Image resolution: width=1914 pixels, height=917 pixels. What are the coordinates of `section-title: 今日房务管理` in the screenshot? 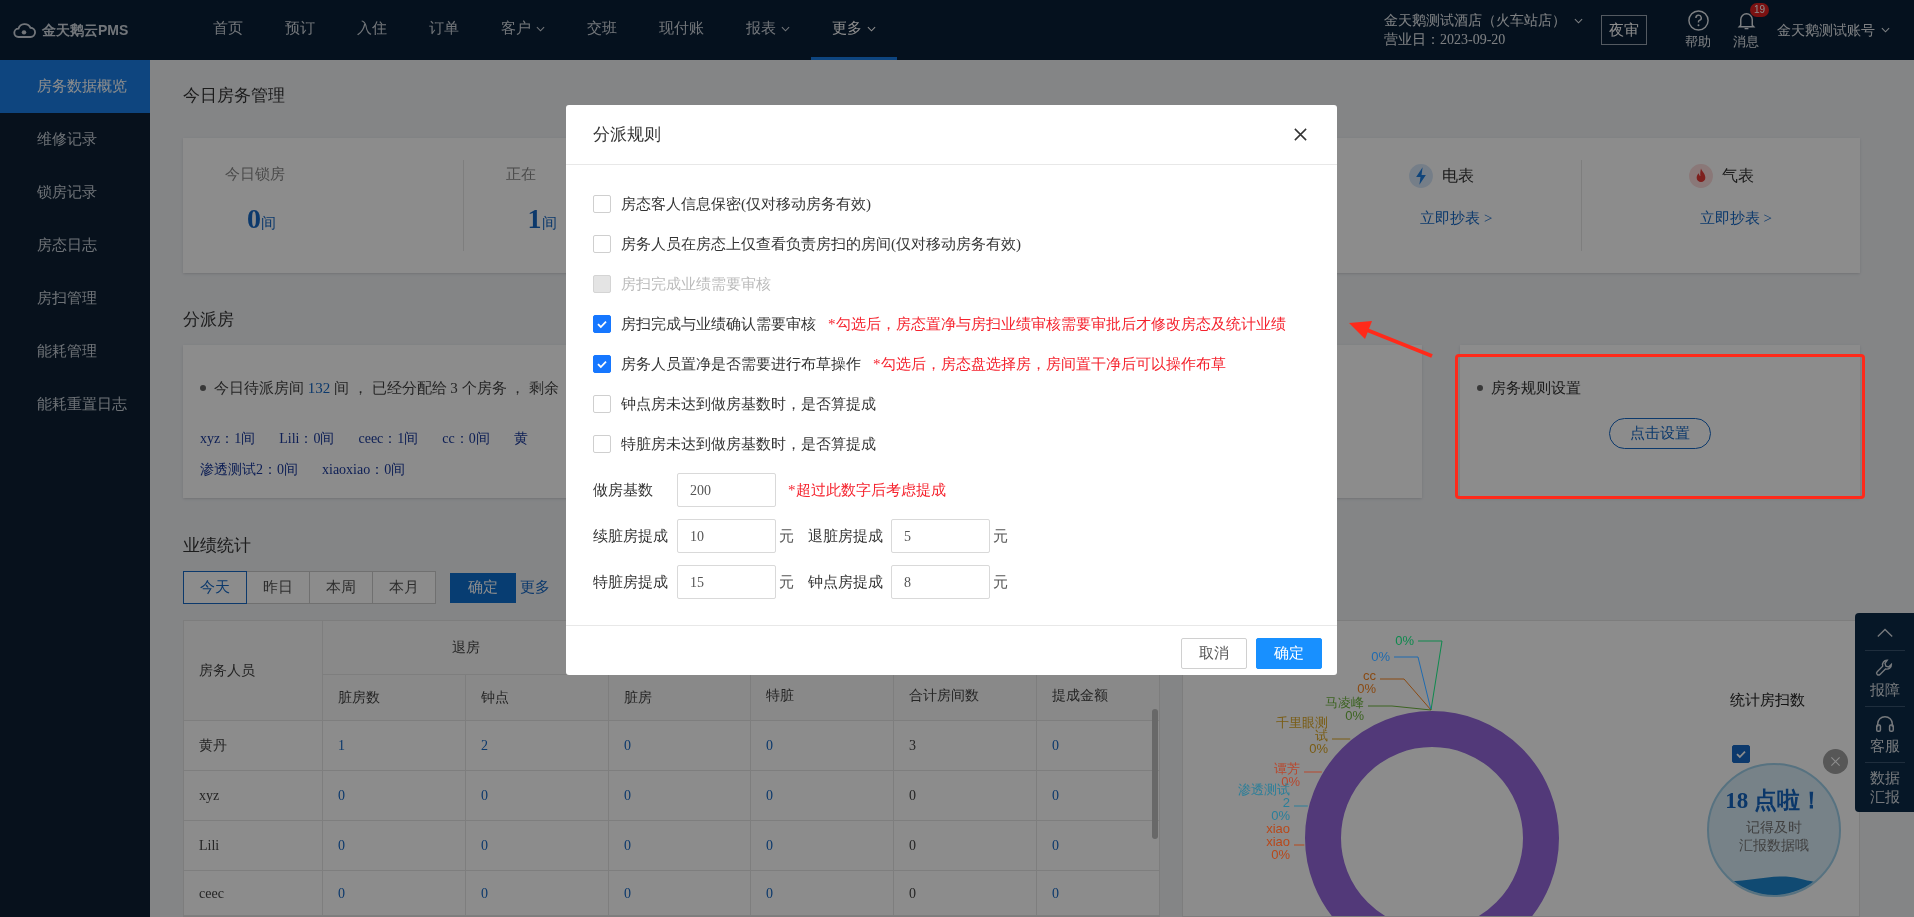 It's located at (234, 96).